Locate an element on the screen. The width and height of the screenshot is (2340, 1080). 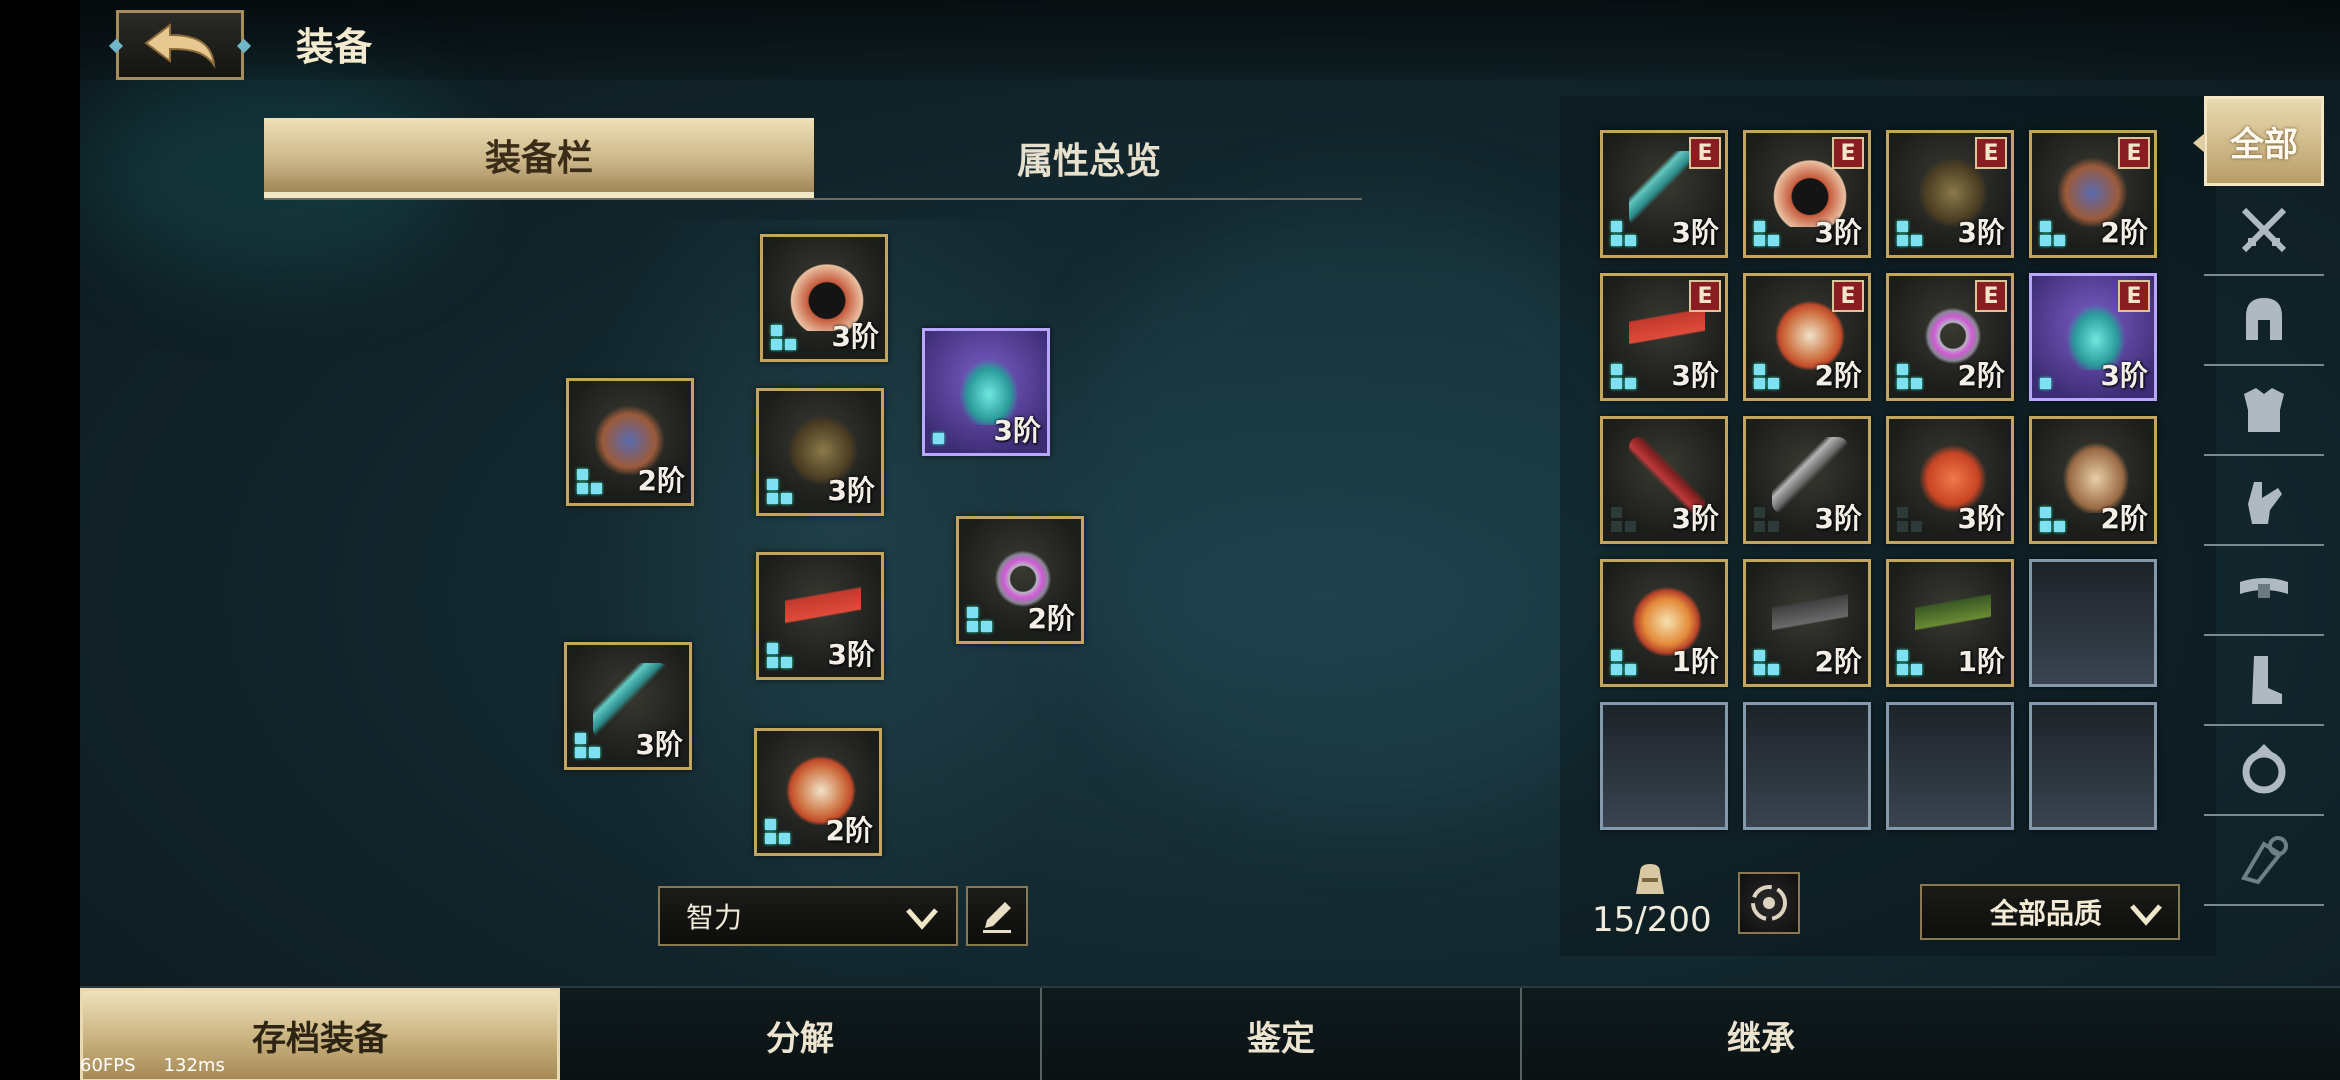
tab-bar: 装备栏 属性总览 is located at coordinates (813, 159).